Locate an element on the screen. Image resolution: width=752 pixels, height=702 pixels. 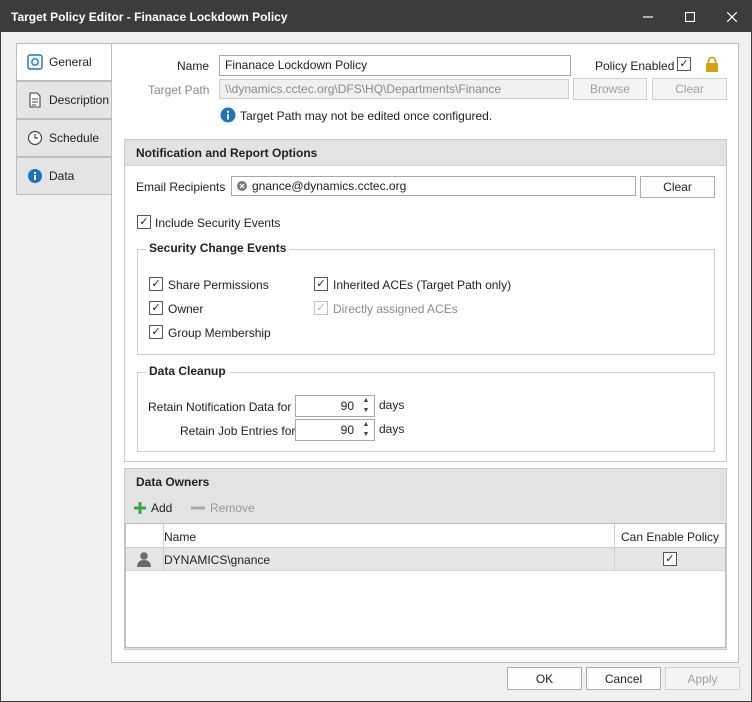
tab-label: General is located at coordinates (70, 62).